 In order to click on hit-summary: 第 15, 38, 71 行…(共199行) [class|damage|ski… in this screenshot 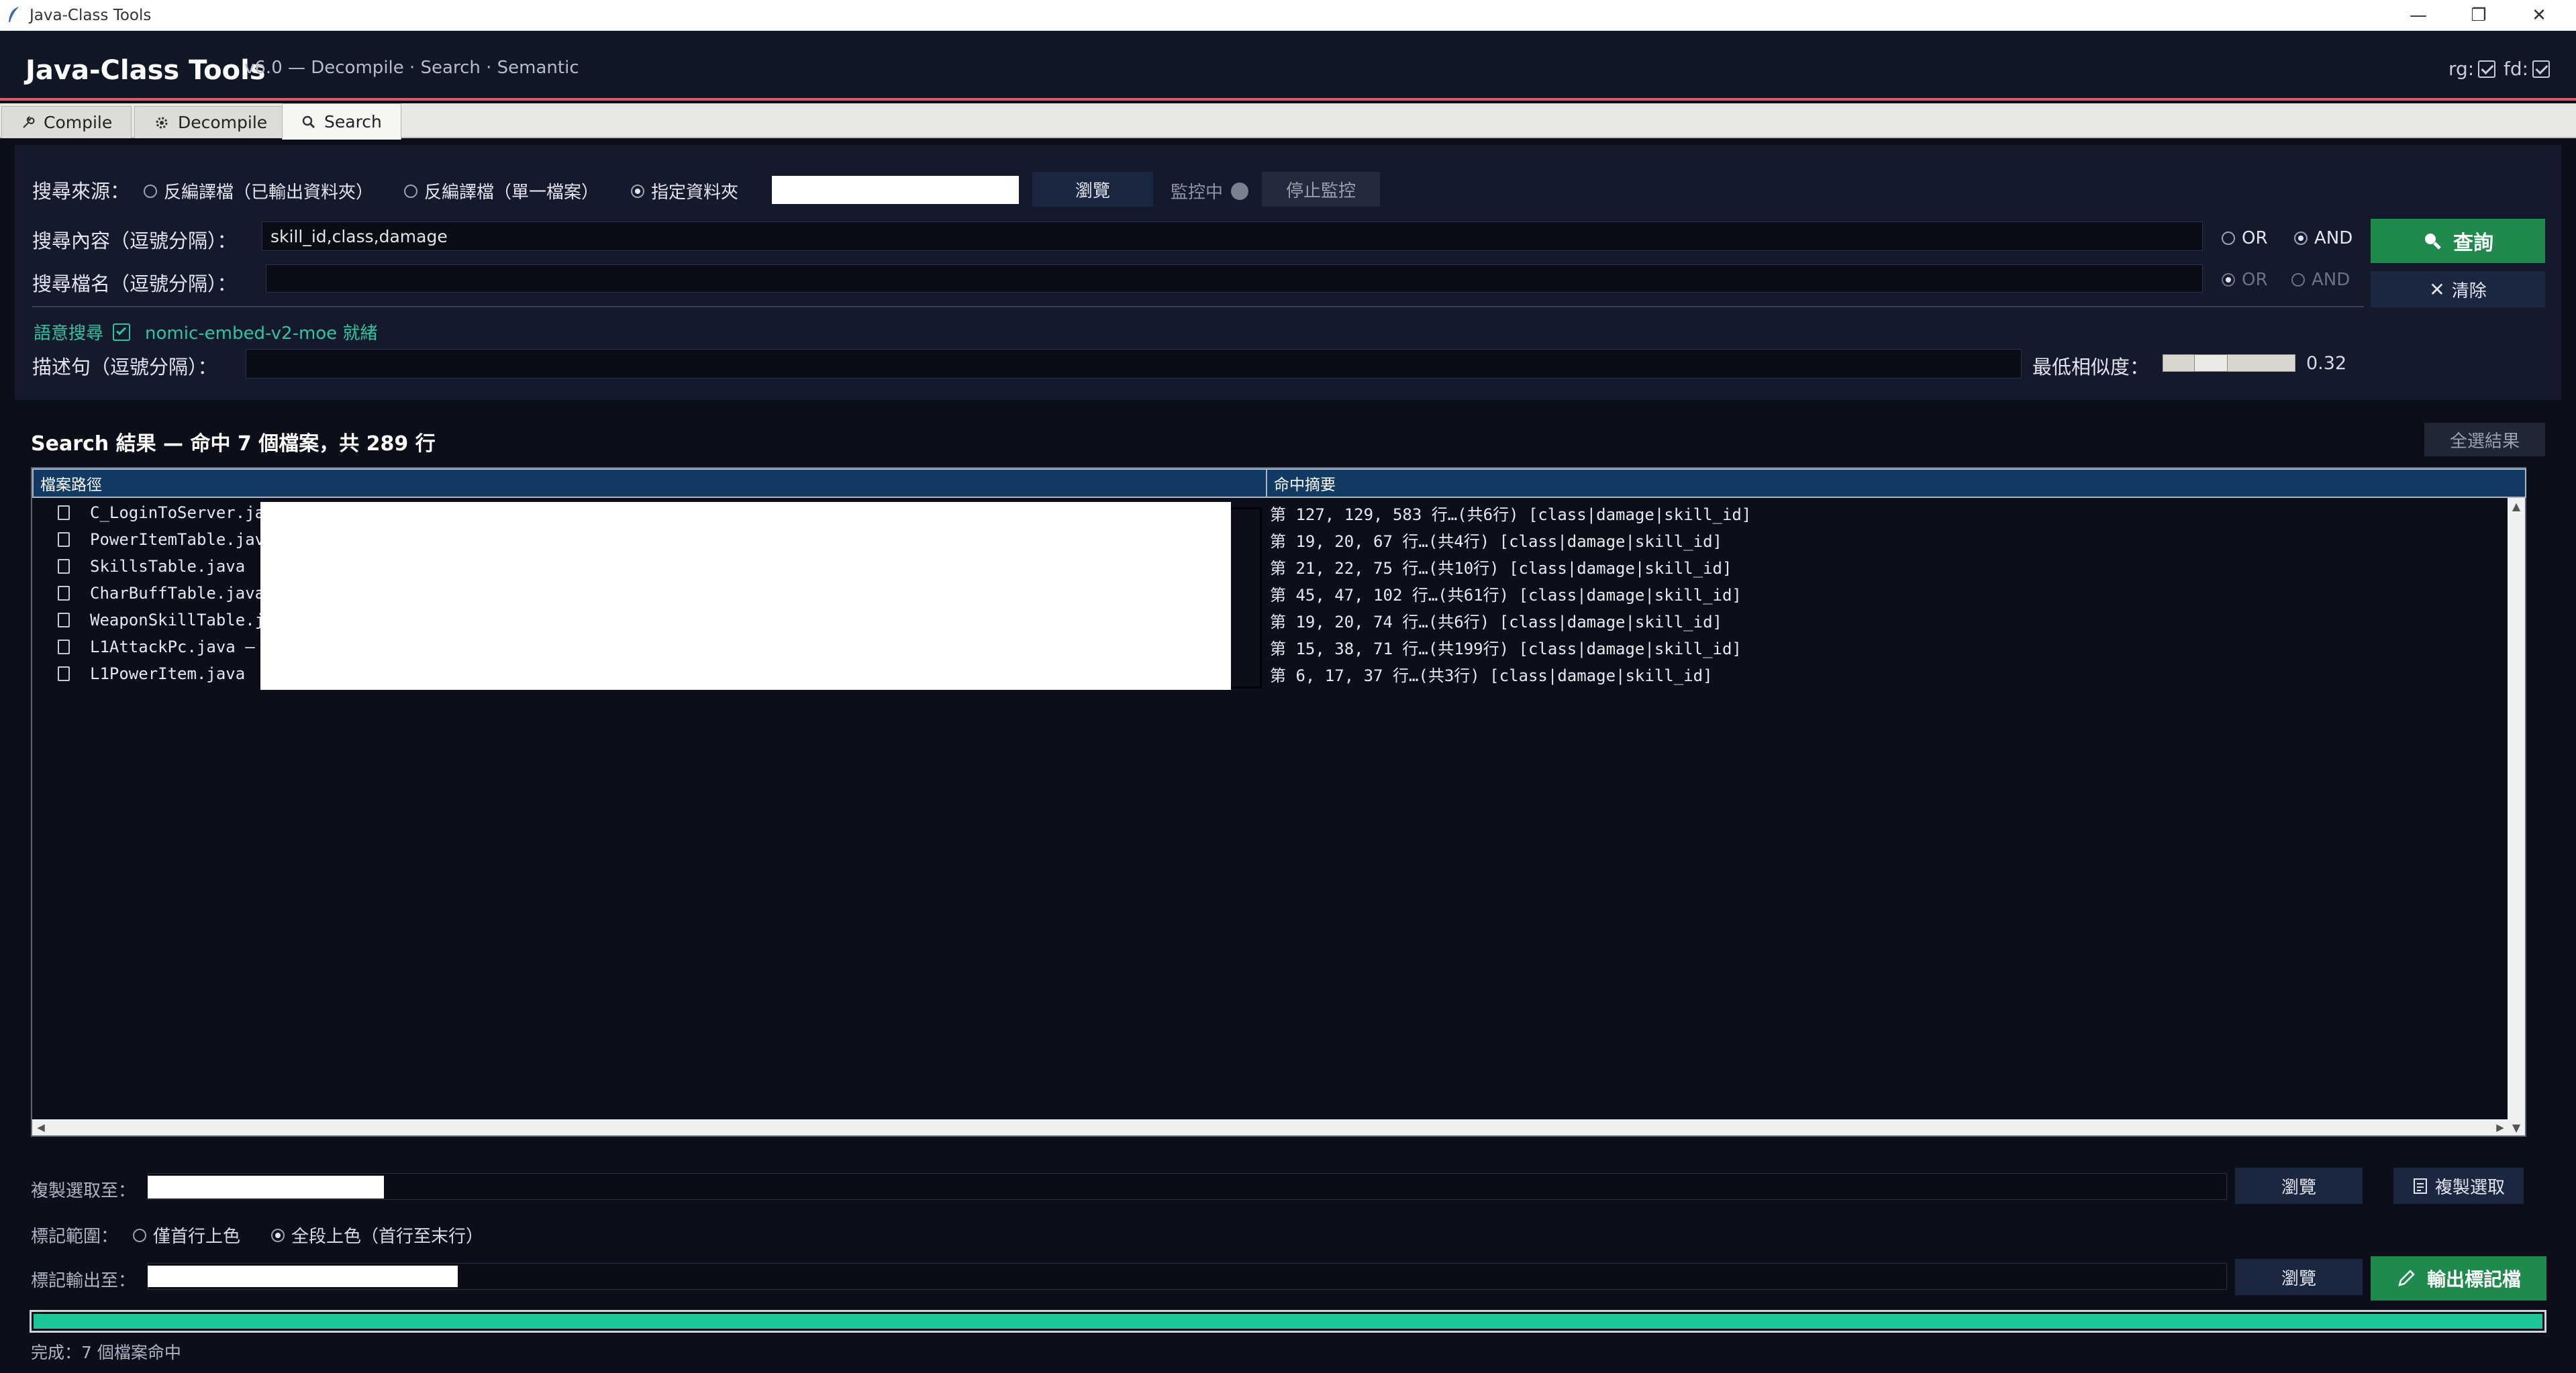, I will do `click(1506, 648)`.